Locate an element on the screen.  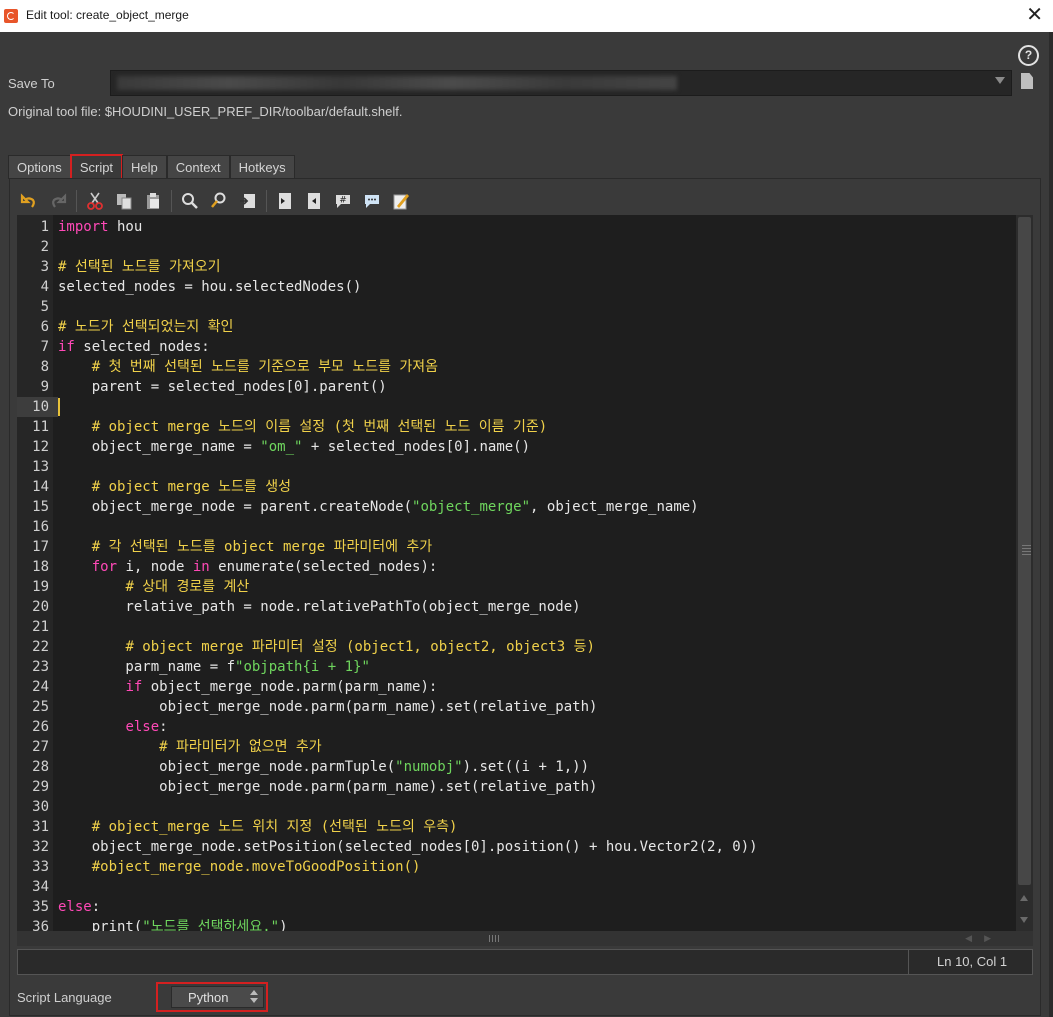
code-line: 30 is located at coordinates (517, 807).